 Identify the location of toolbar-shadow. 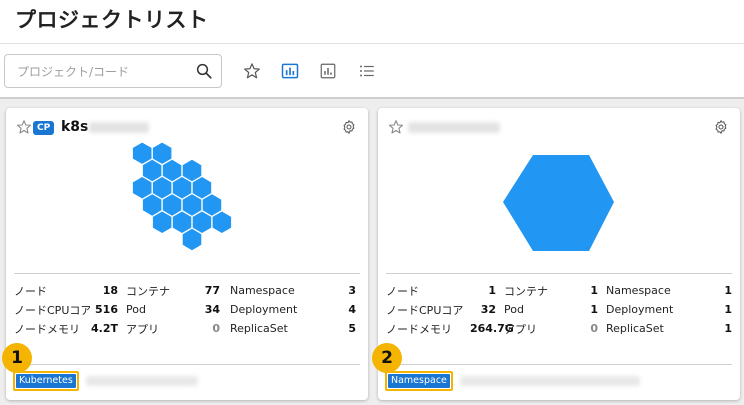
(372, 98).